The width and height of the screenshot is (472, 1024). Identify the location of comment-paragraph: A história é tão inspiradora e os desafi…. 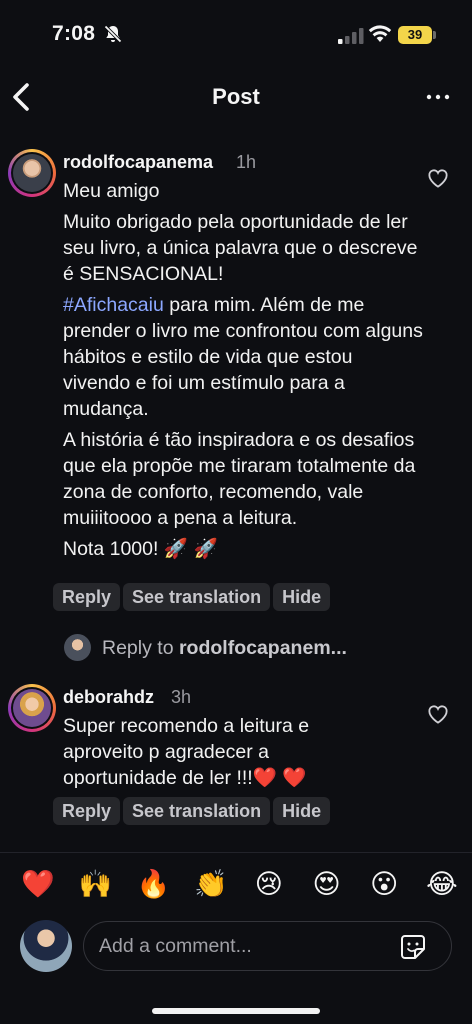
(239, 479).